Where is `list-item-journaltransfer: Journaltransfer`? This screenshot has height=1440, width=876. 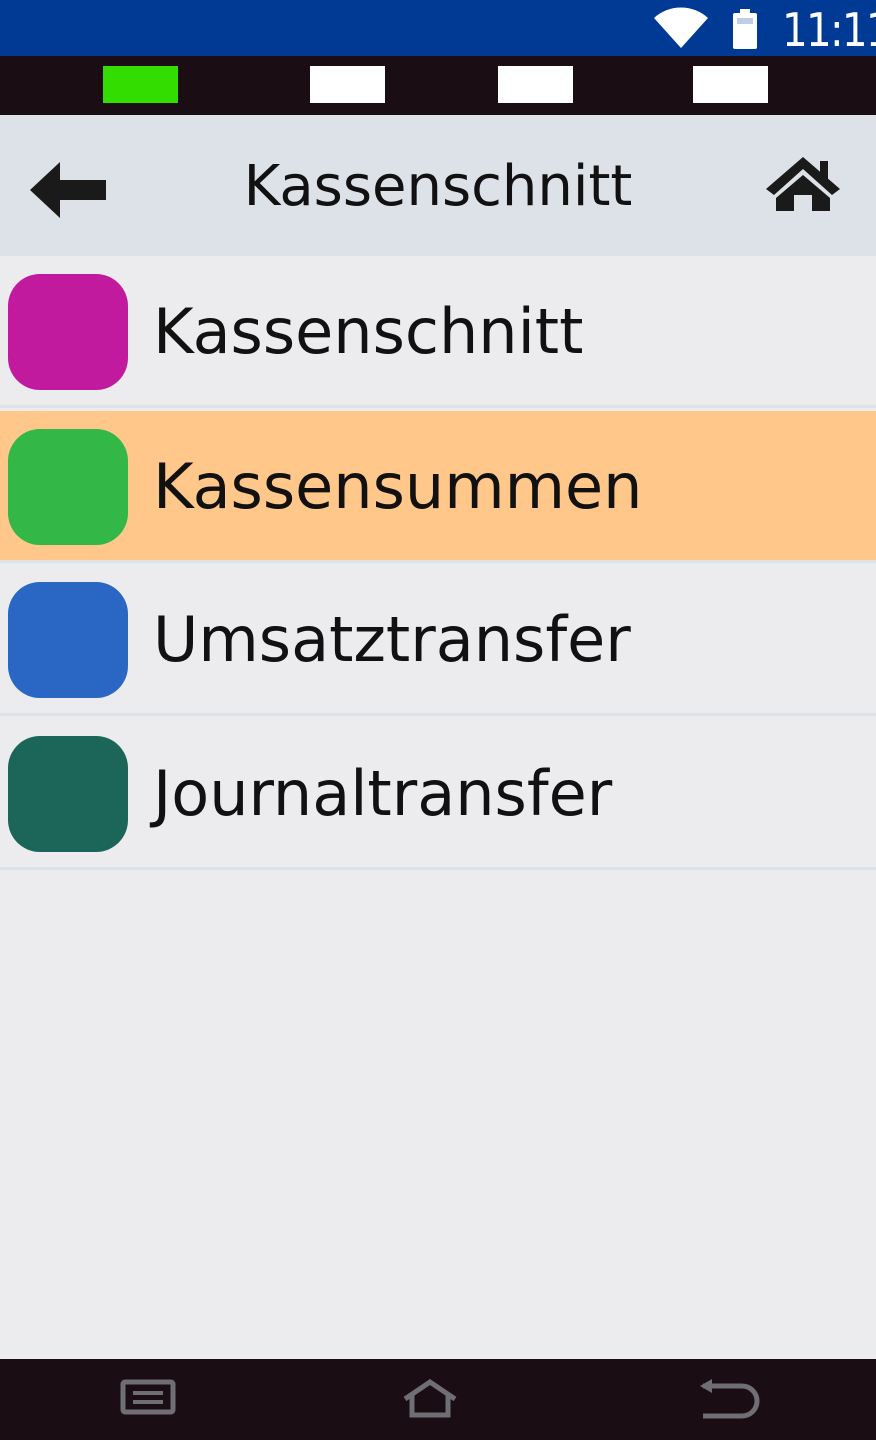
list-item-journaltransfer: Journaltransfer is located at coordinates (438, 794).